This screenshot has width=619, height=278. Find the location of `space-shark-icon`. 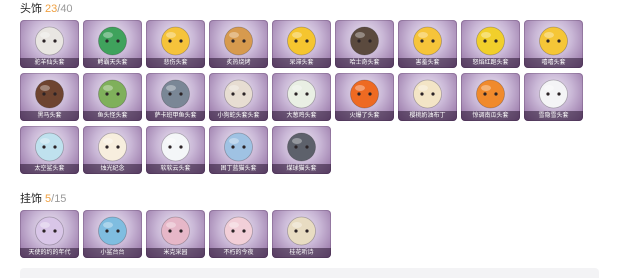

space-shark-icon is located at coordinates (49, 147).